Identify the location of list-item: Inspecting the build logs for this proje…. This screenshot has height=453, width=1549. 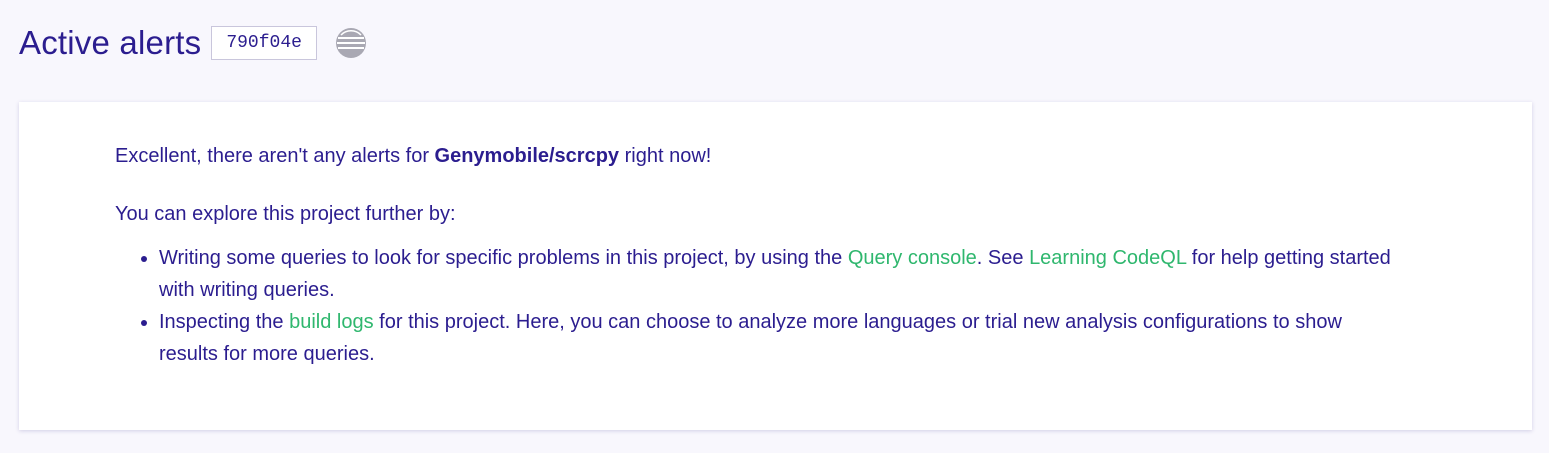
(781, 338).